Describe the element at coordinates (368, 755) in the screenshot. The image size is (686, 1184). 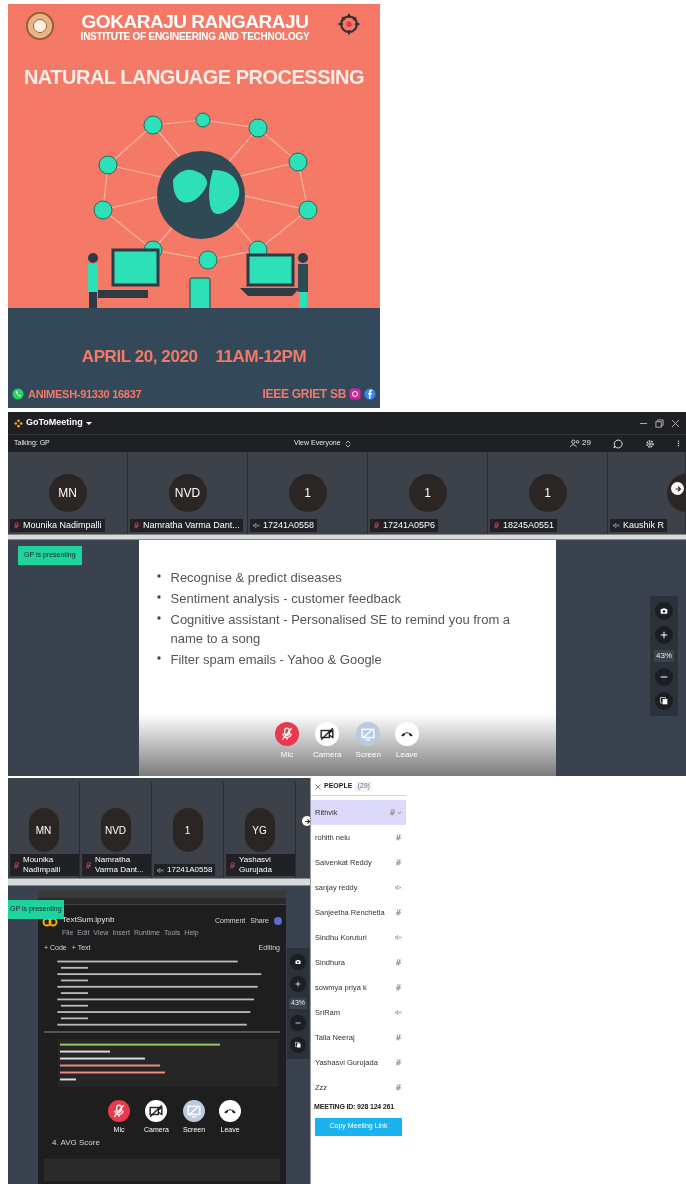
I see `control-label: Screen` at that location.